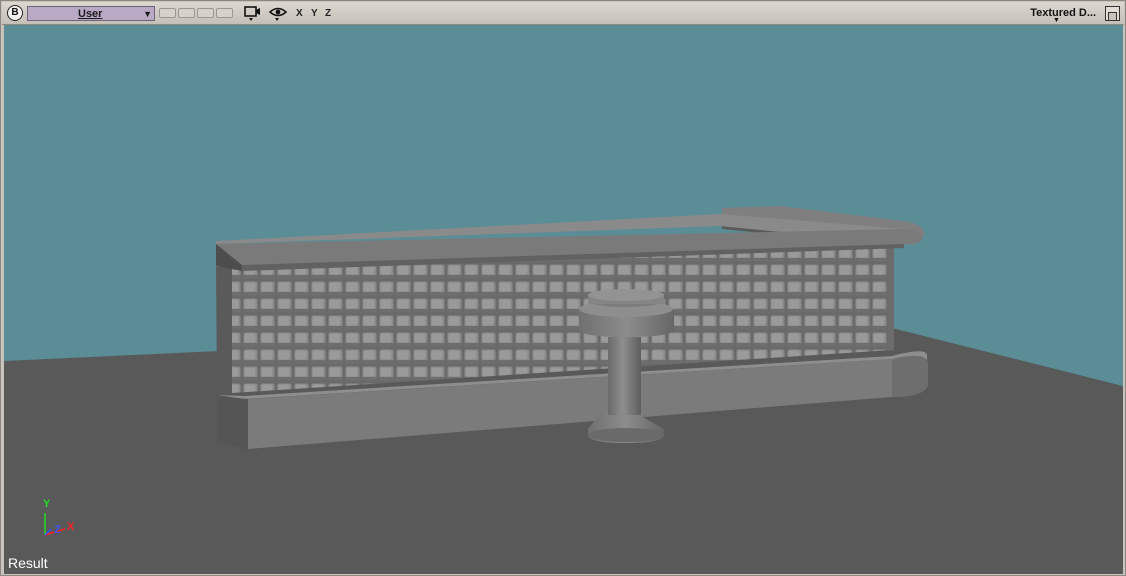  I want to click on app-badge: B, so click(15, 13).